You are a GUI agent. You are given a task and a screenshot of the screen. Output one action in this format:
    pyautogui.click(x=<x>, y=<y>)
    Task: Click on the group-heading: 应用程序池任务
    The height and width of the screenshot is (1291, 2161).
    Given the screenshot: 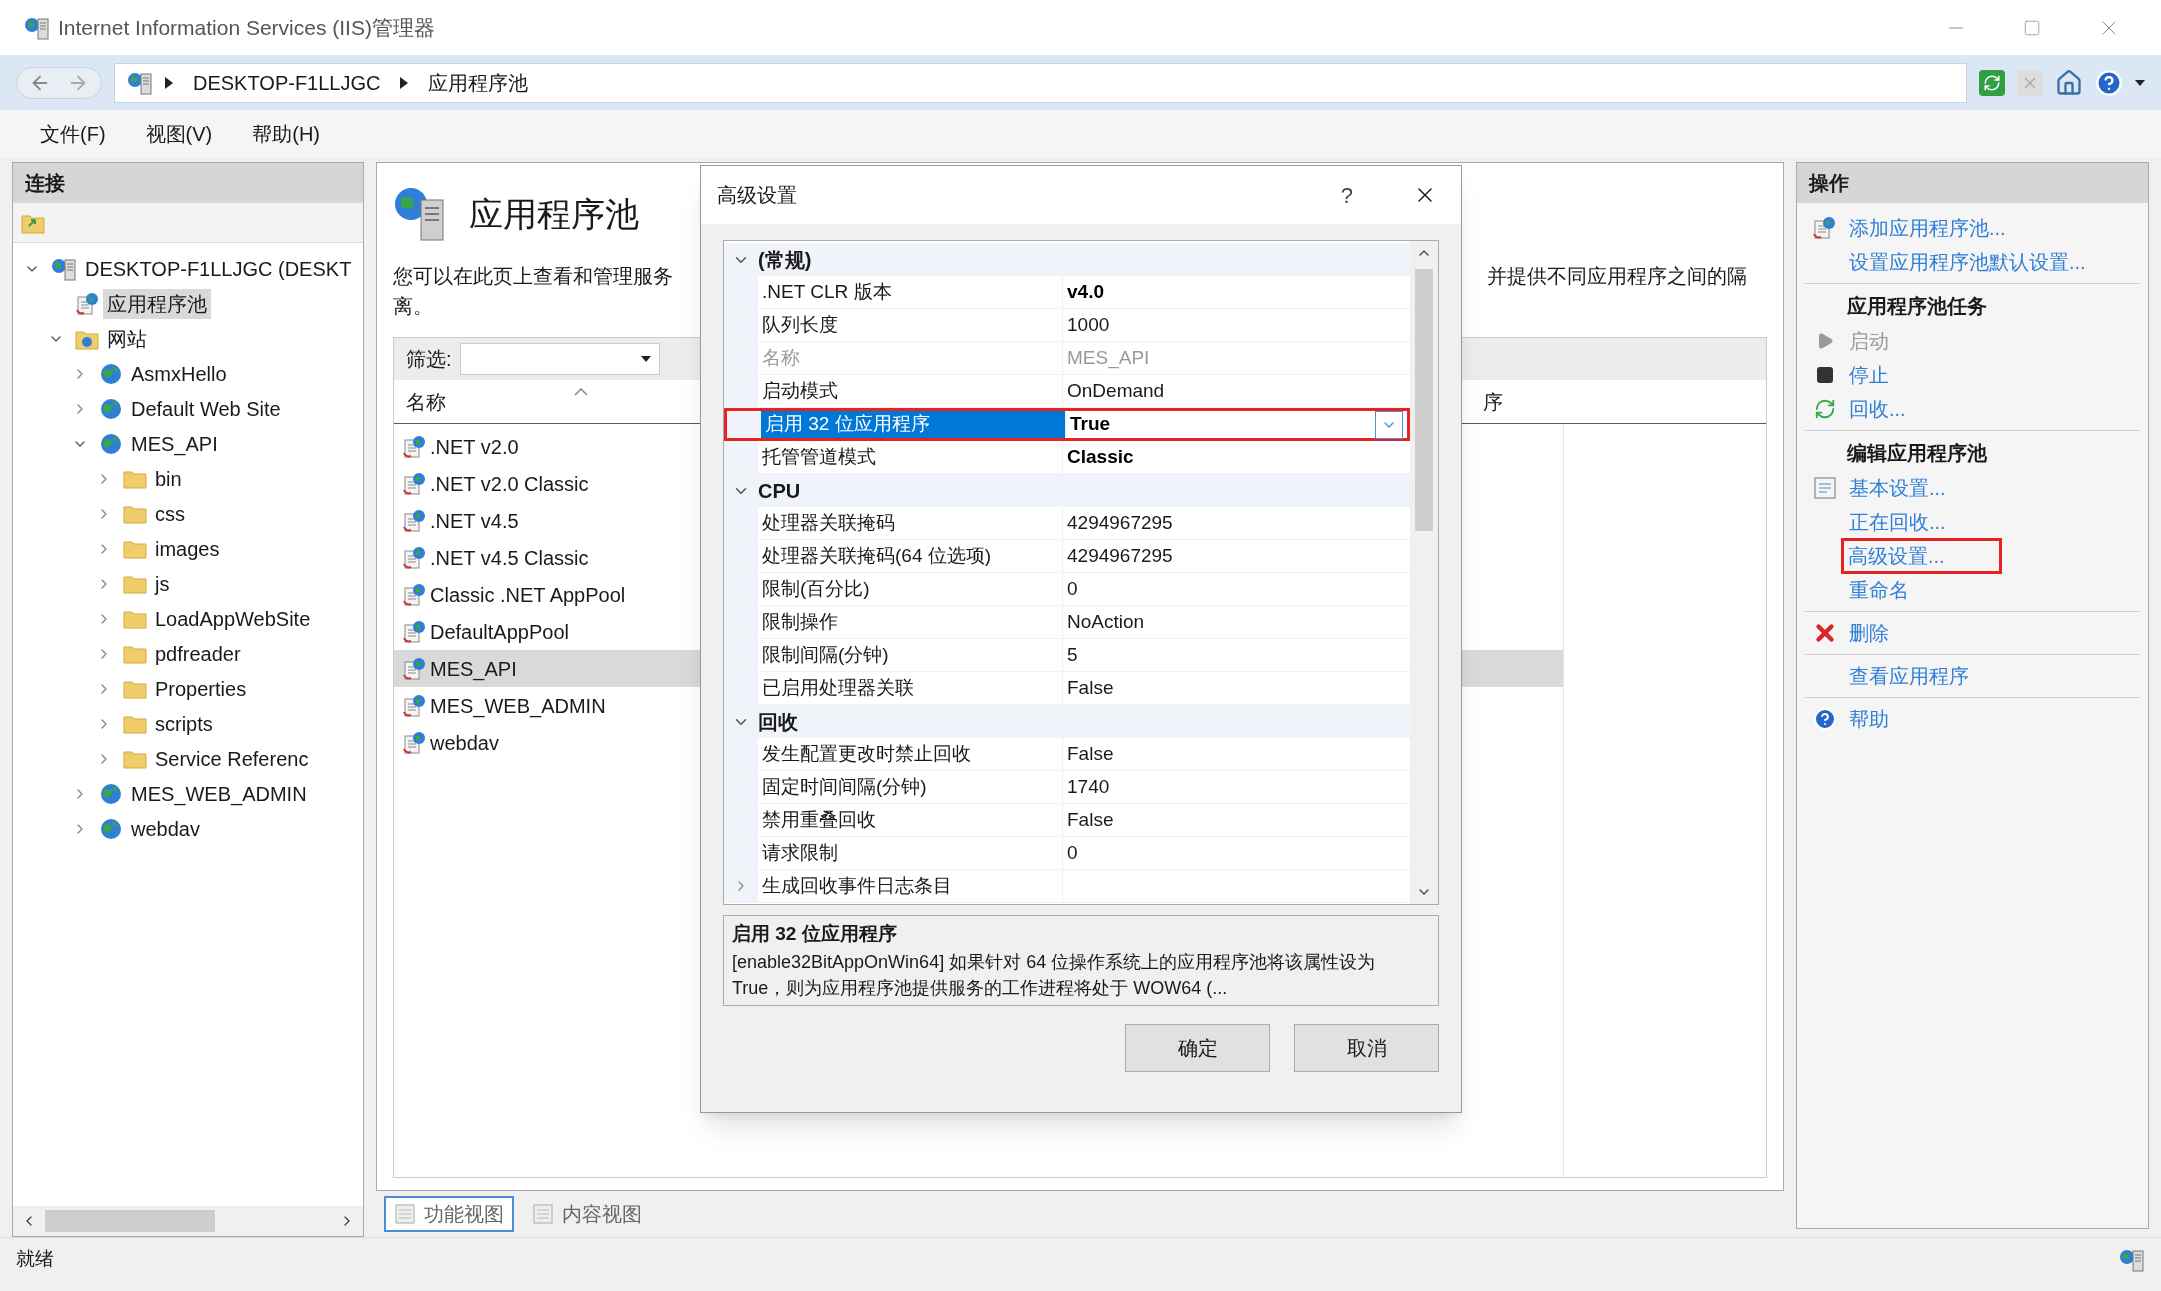 What is the action you would take?
    pyautogui.click(x=1917, y=306)
    